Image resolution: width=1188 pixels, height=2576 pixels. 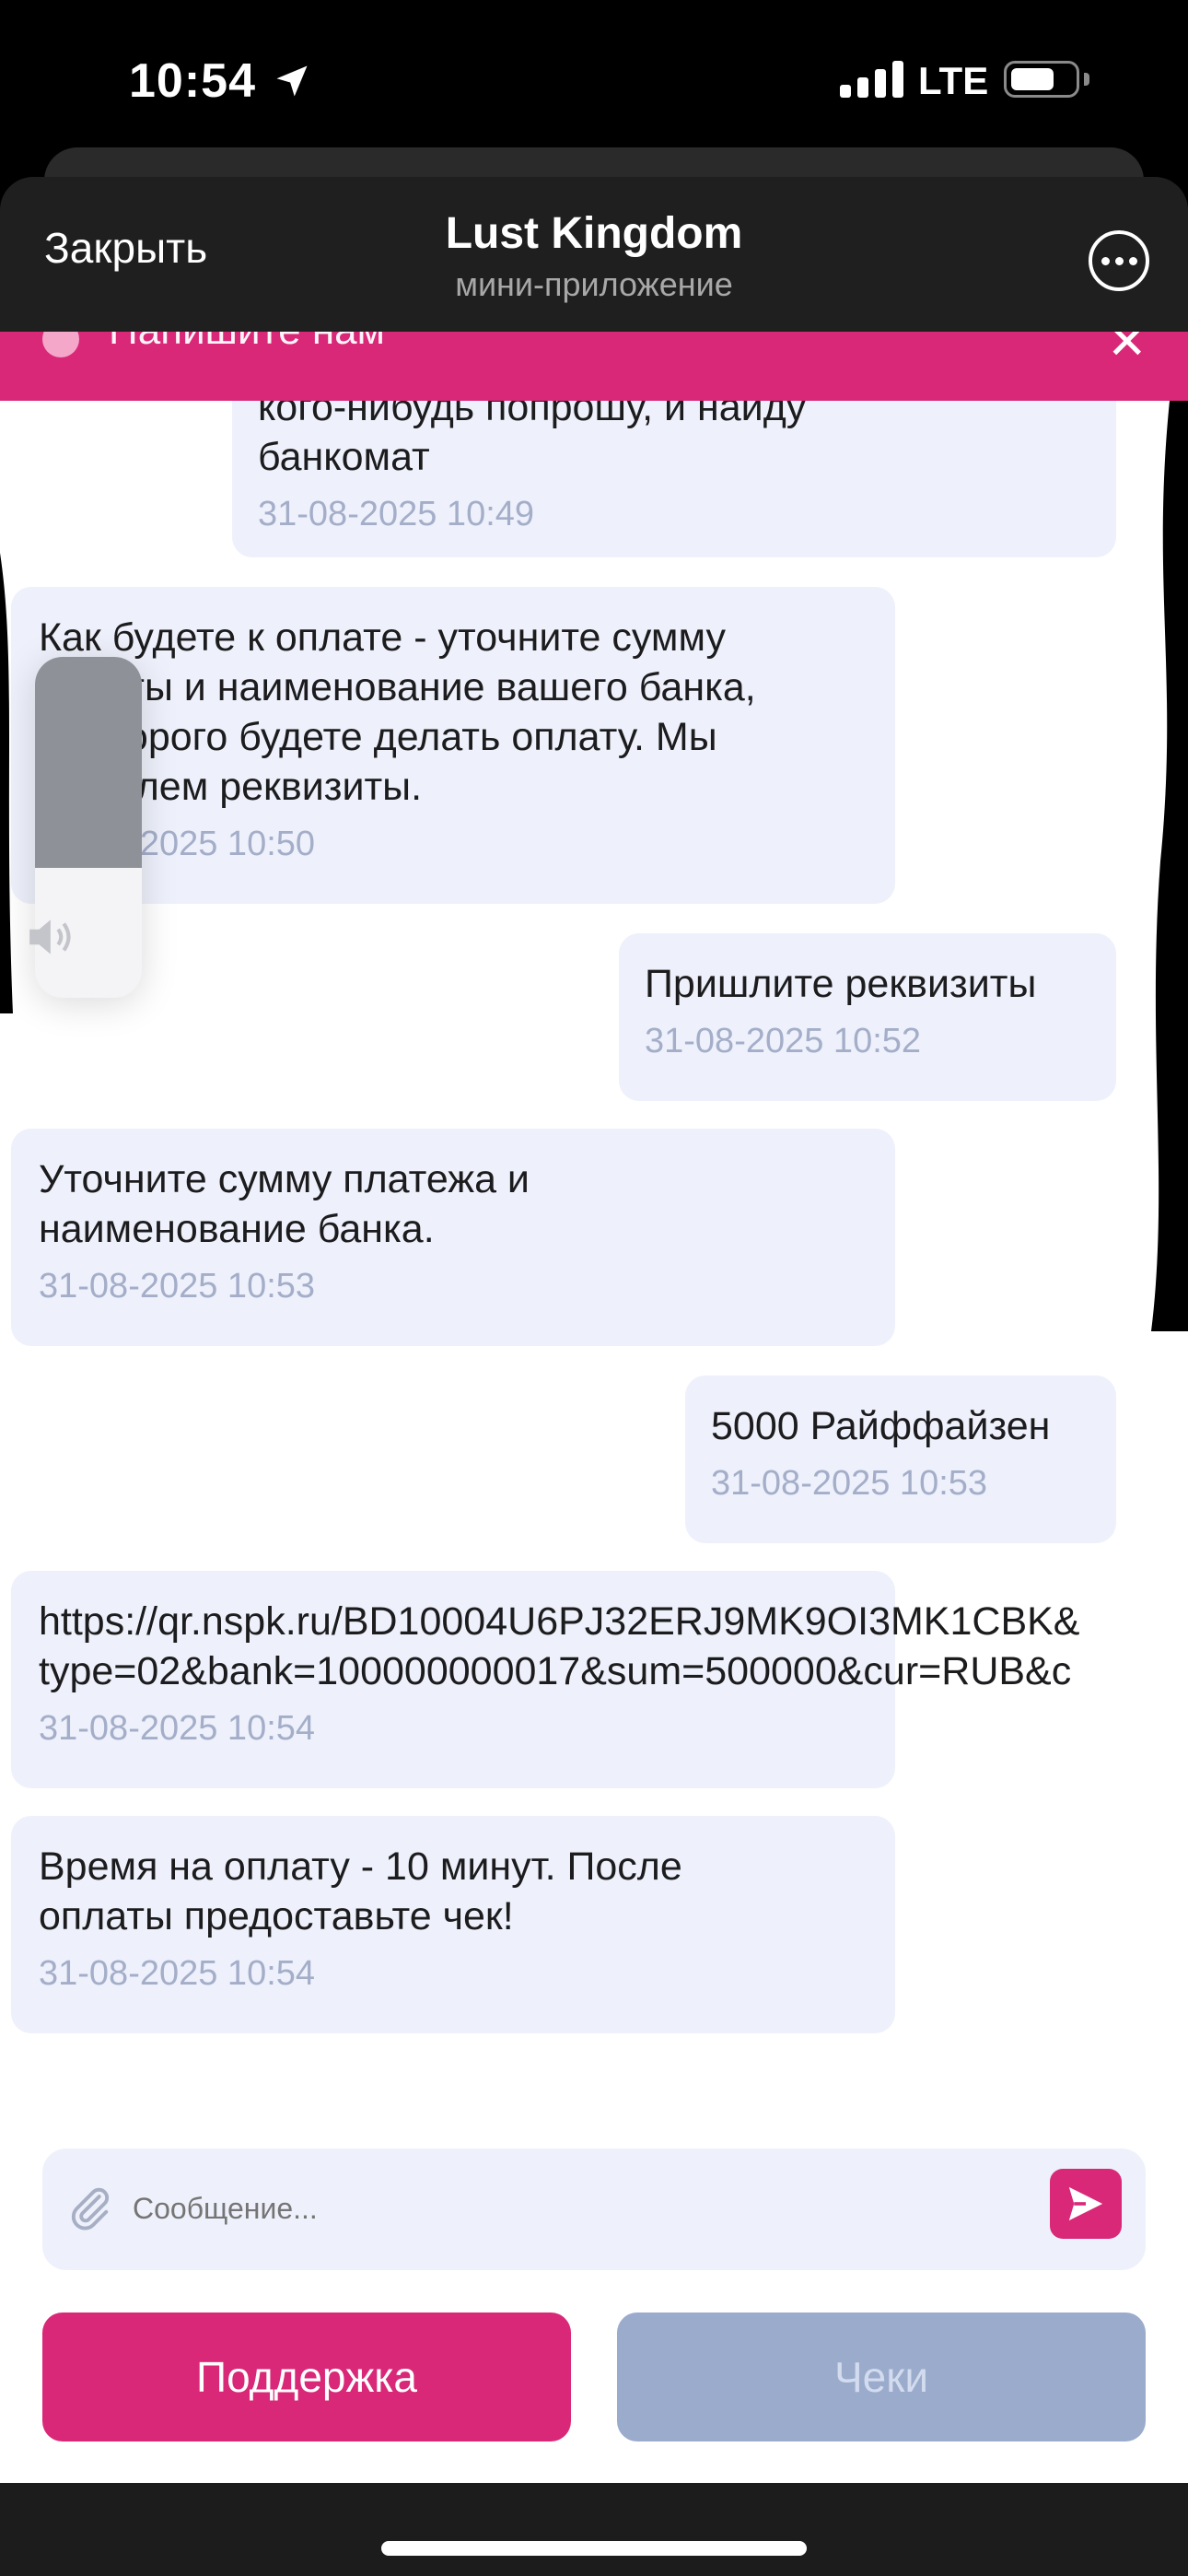 I want to click on close-icon: ✕, so click(x=1127, y=351).